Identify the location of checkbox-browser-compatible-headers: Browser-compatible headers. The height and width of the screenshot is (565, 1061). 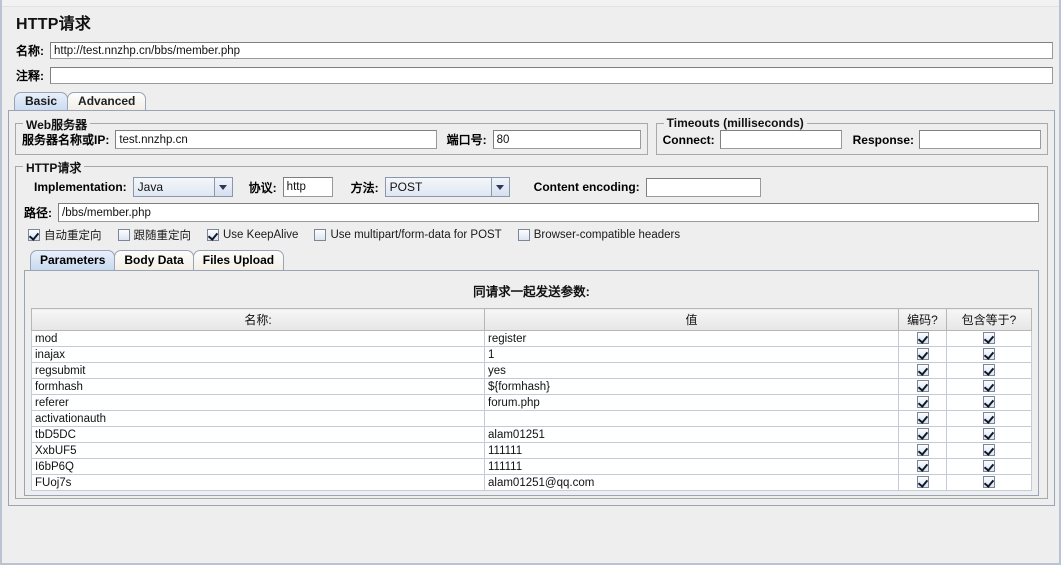
(598, 235).